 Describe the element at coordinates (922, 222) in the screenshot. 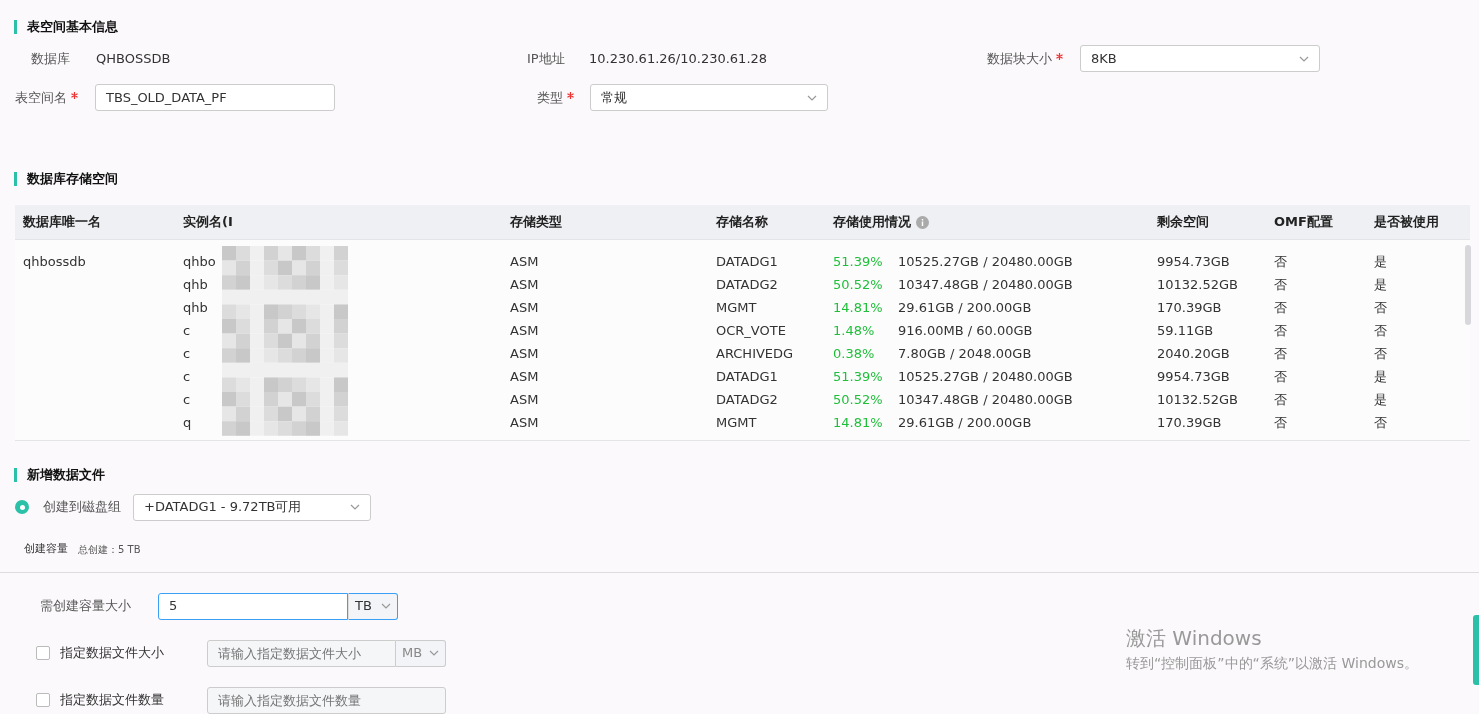

I see `info-icon` at that location.